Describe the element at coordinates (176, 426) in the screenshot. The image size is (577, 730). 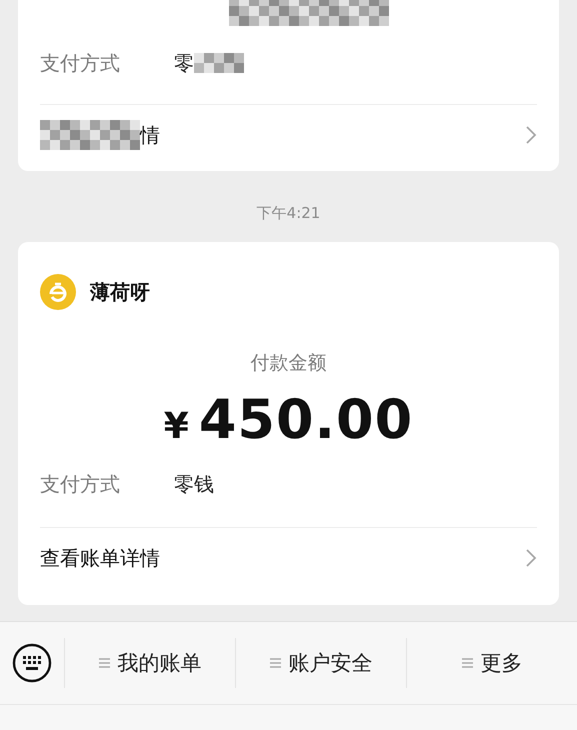
I see `currency-symbol: ¥` at that location.